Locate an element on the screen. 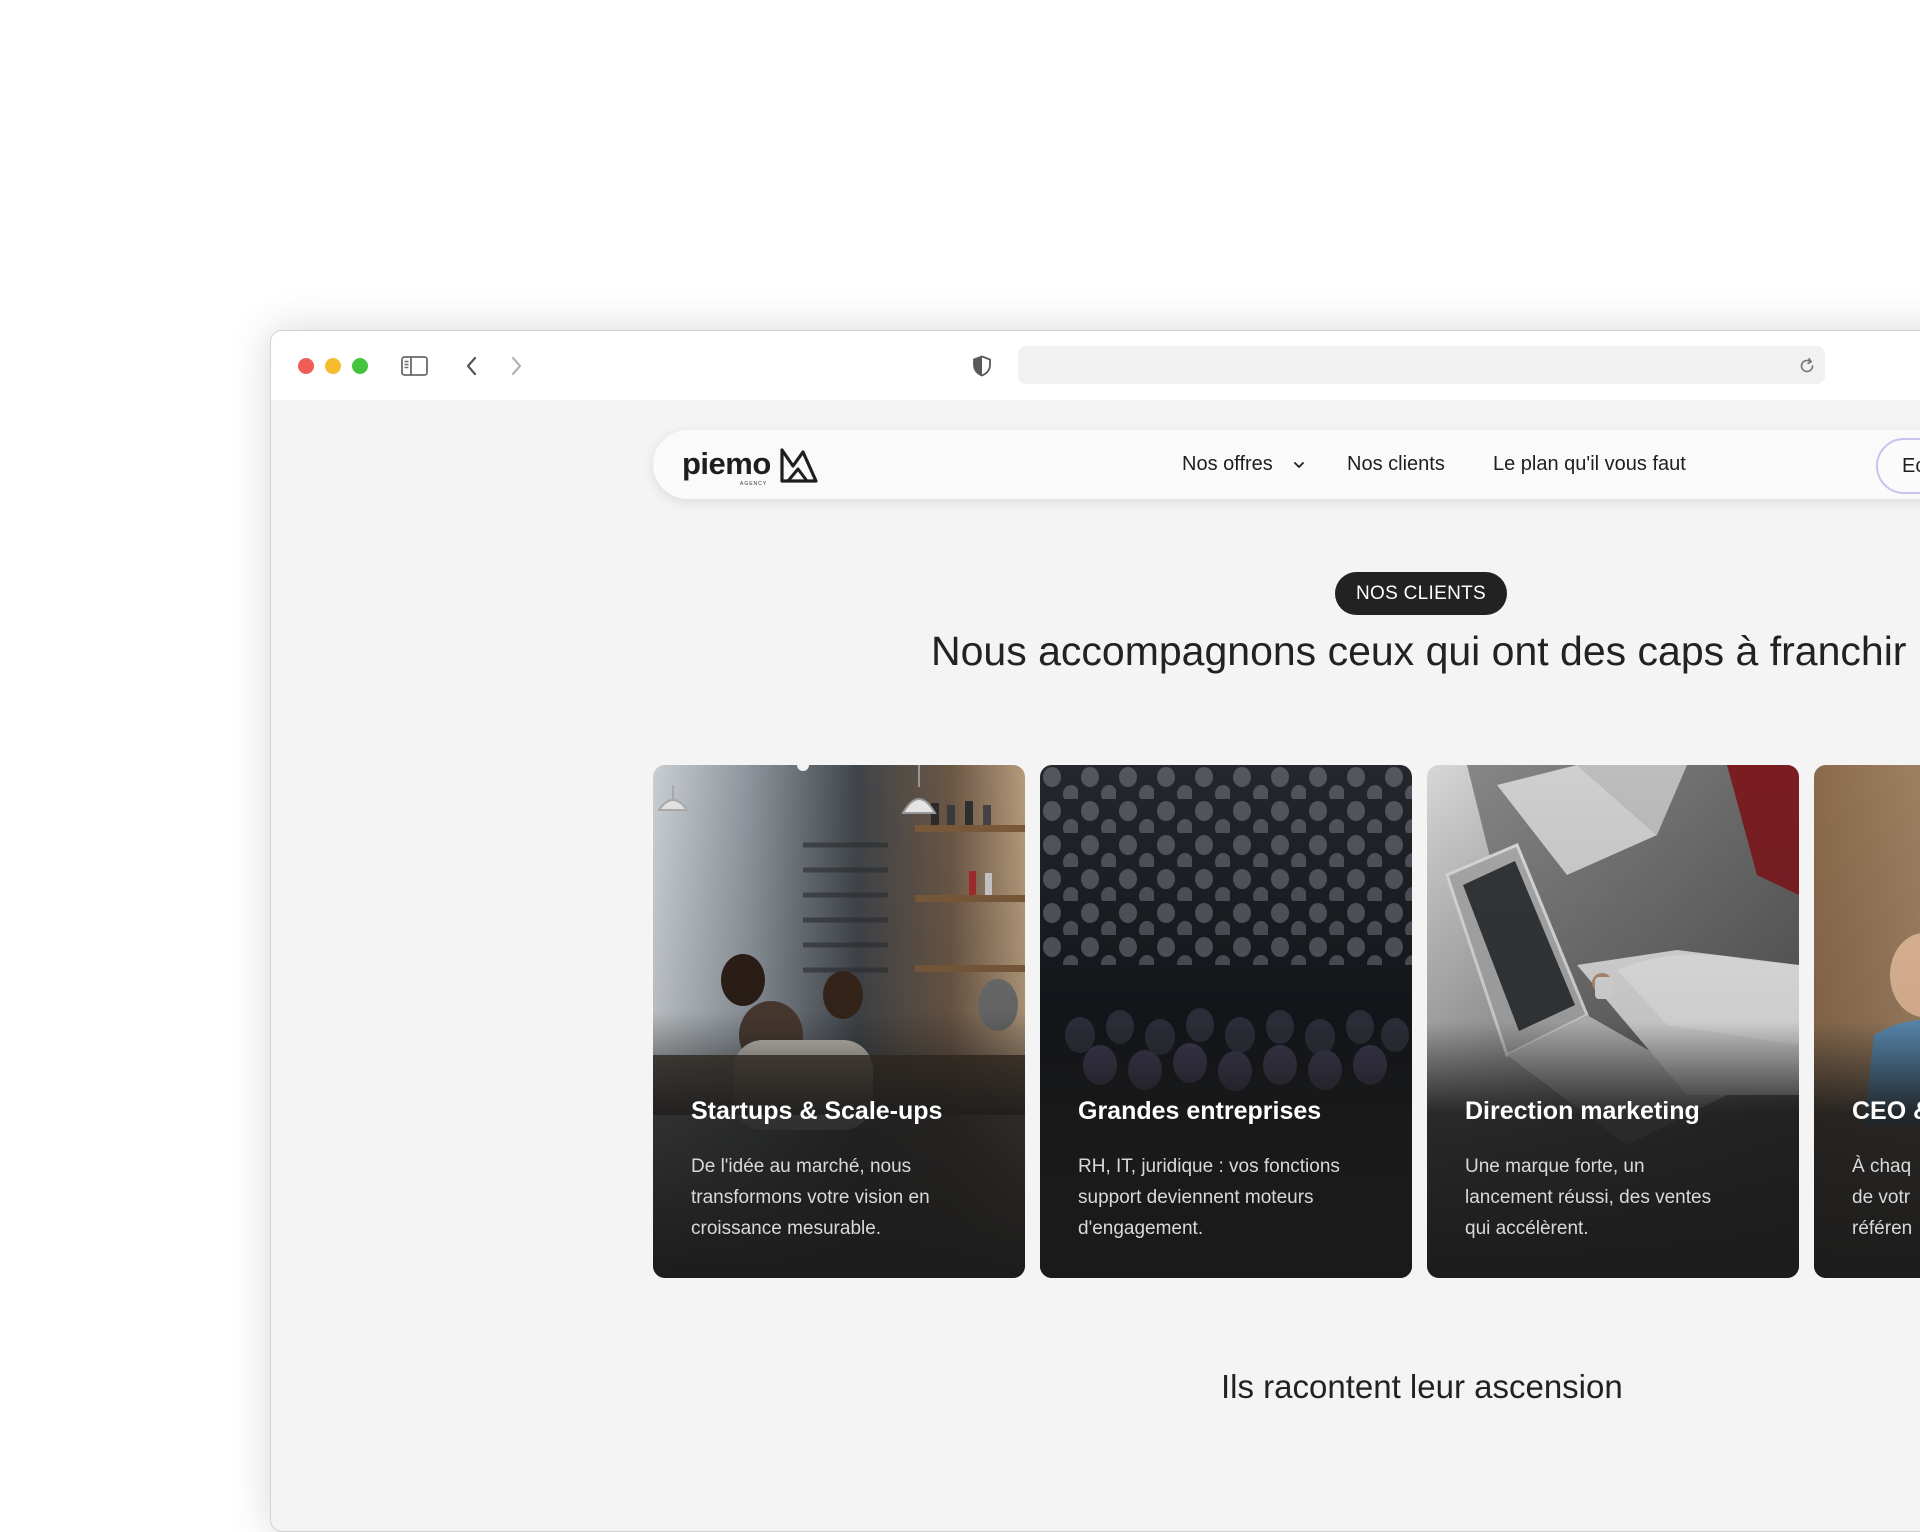 Image resolution: width=1920 pixels, height=1532 pixels. section-badge: NOS CLIENTS is located at coordinates (1421, 593).